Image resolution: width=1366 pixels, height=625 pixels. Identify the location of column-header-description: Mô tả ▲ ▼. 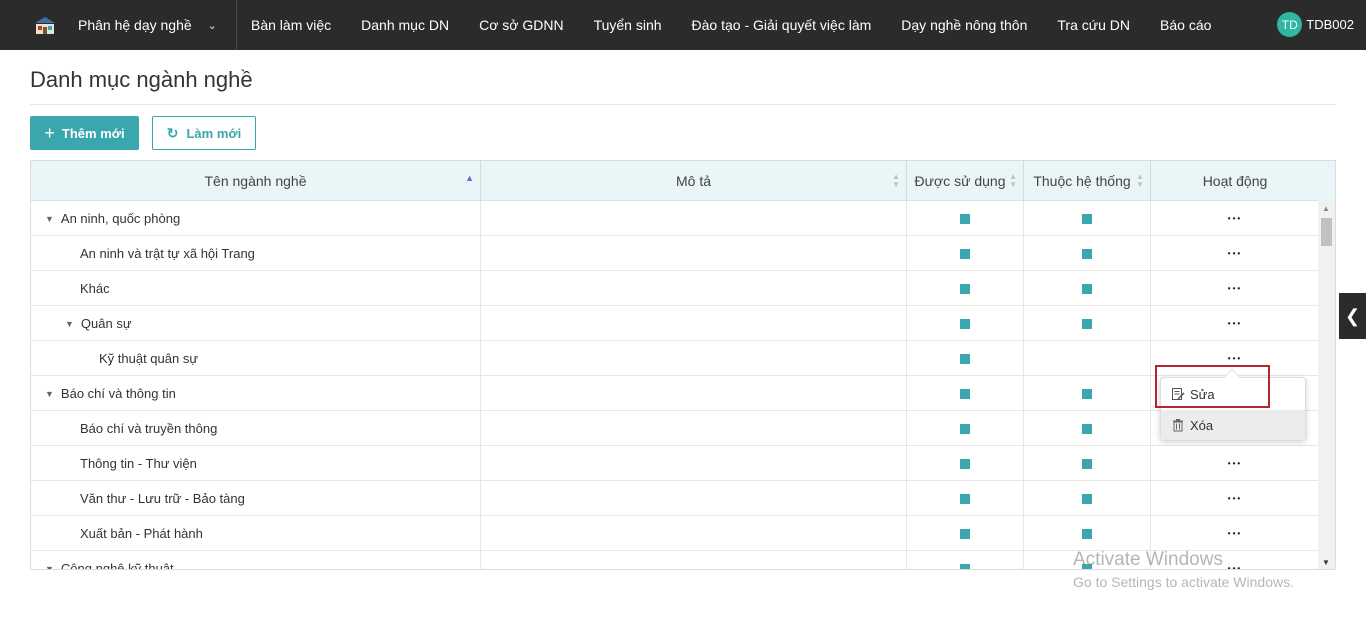
(694, 181).